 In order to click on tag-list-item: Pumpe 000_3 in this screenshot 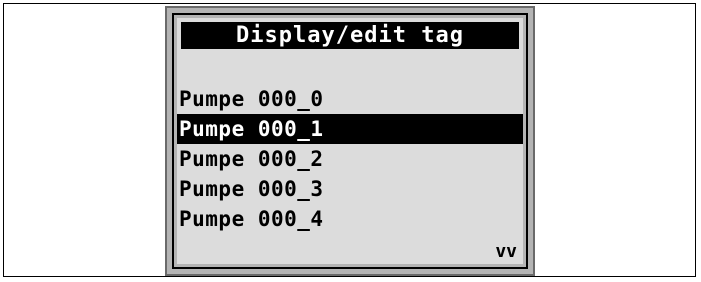, I will do `click(350, 189)`.